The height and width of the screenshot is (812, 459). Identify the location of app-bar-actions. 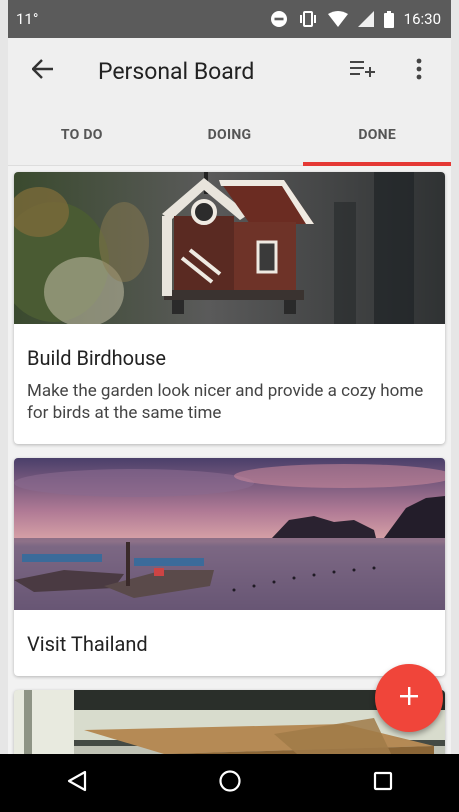
(400, 71).